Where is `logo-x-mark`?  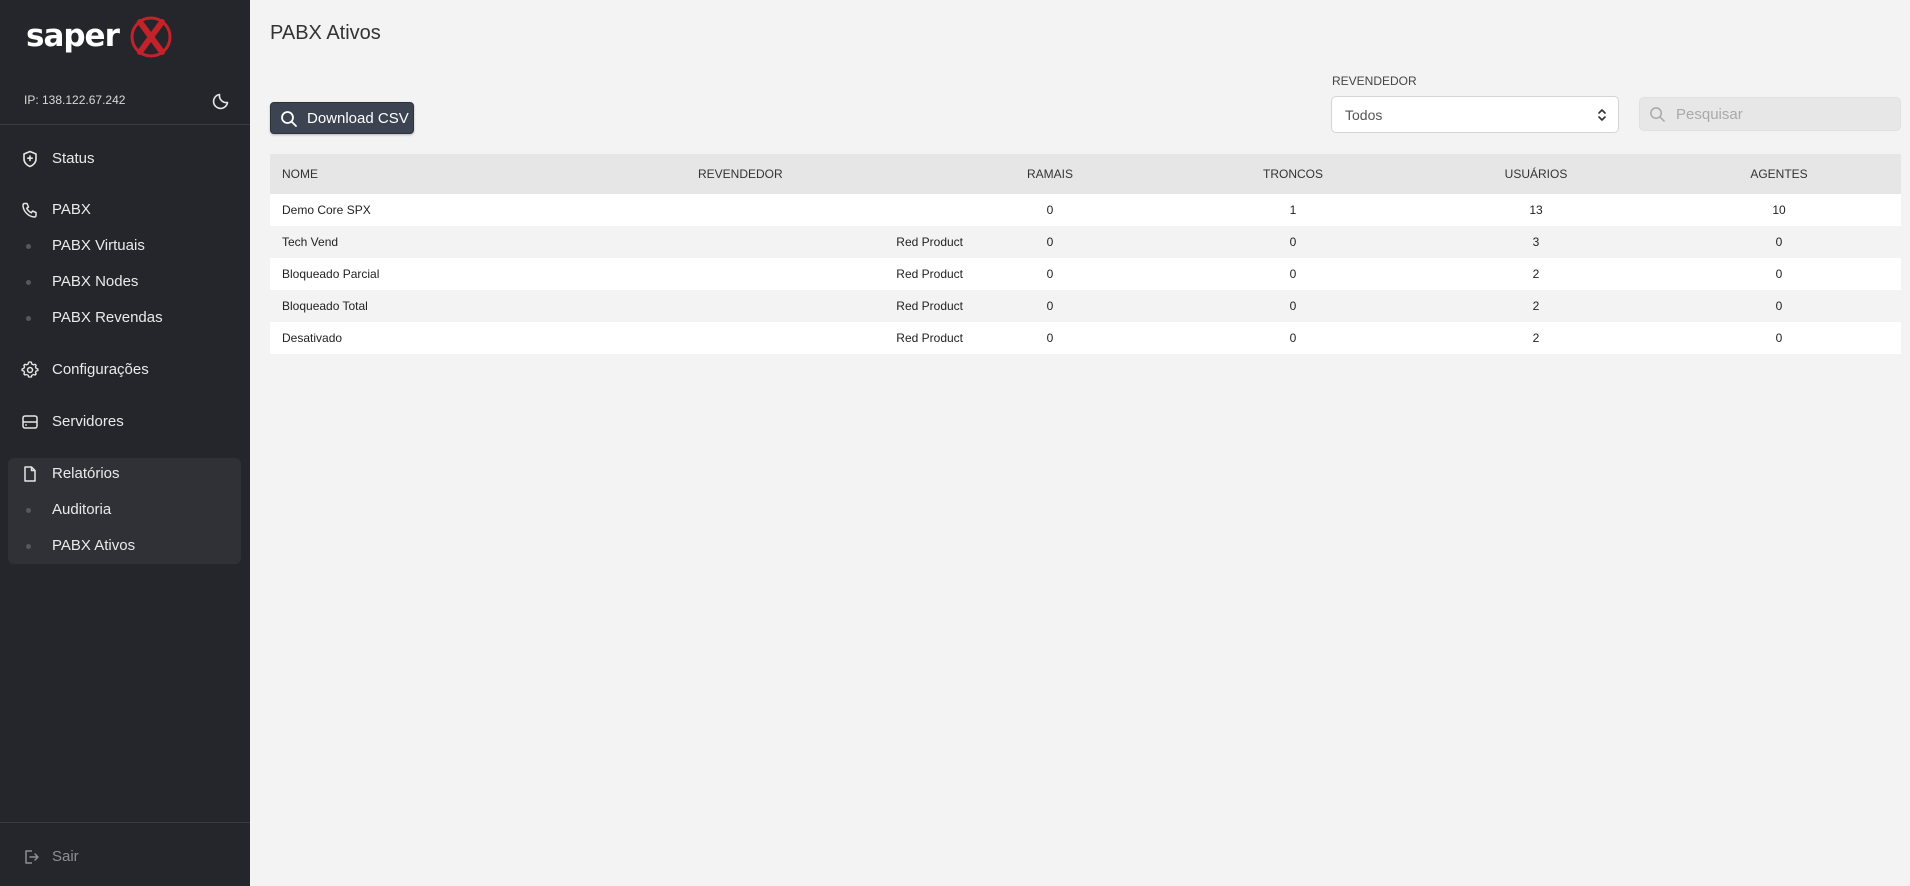 logo-x-mark is located at coordinates (151, 37).